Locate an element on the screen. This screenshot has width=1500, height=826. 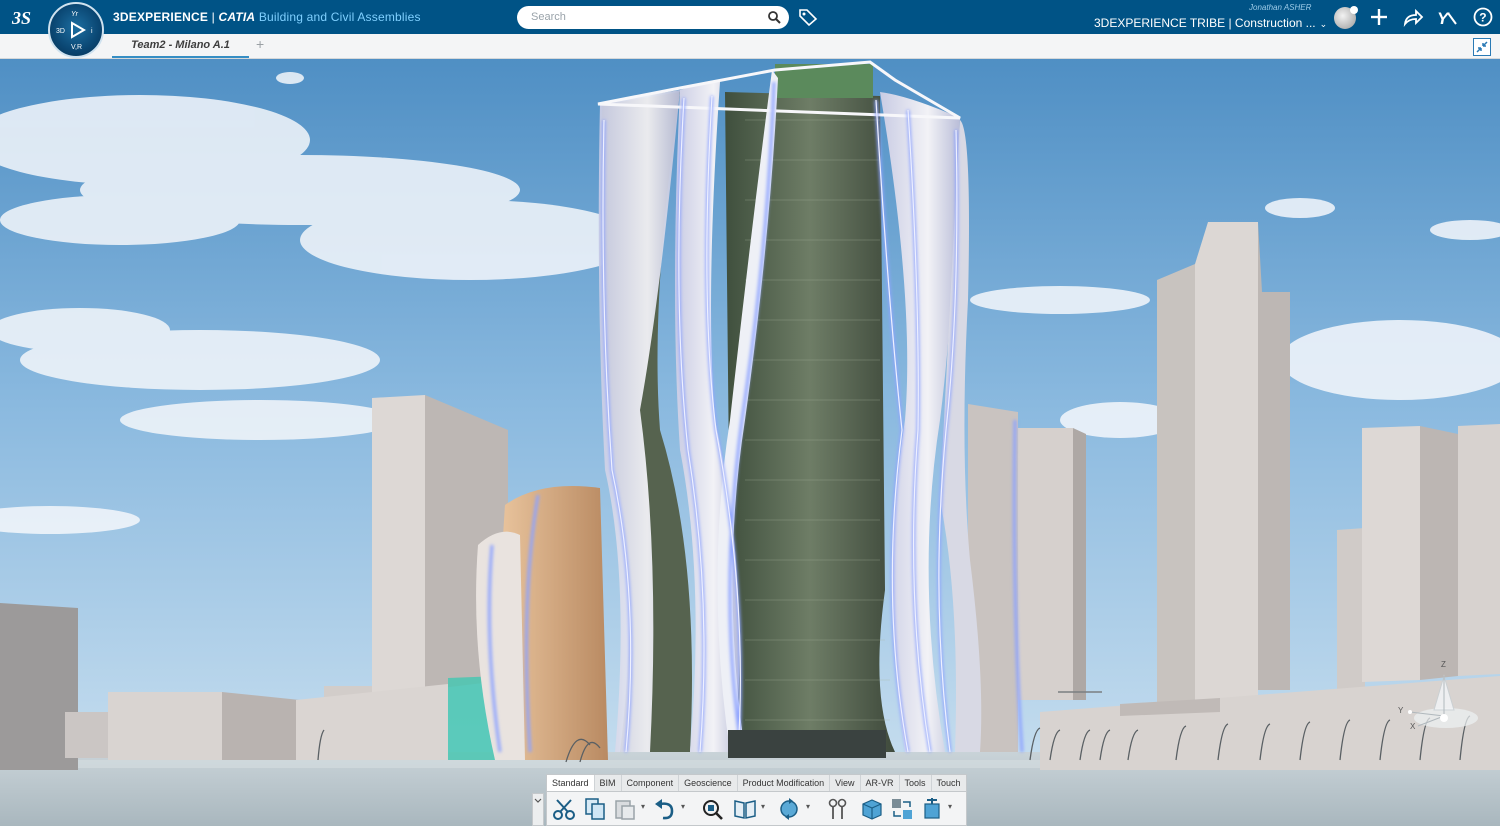
undo-icon is located at coordinates (665, 809).